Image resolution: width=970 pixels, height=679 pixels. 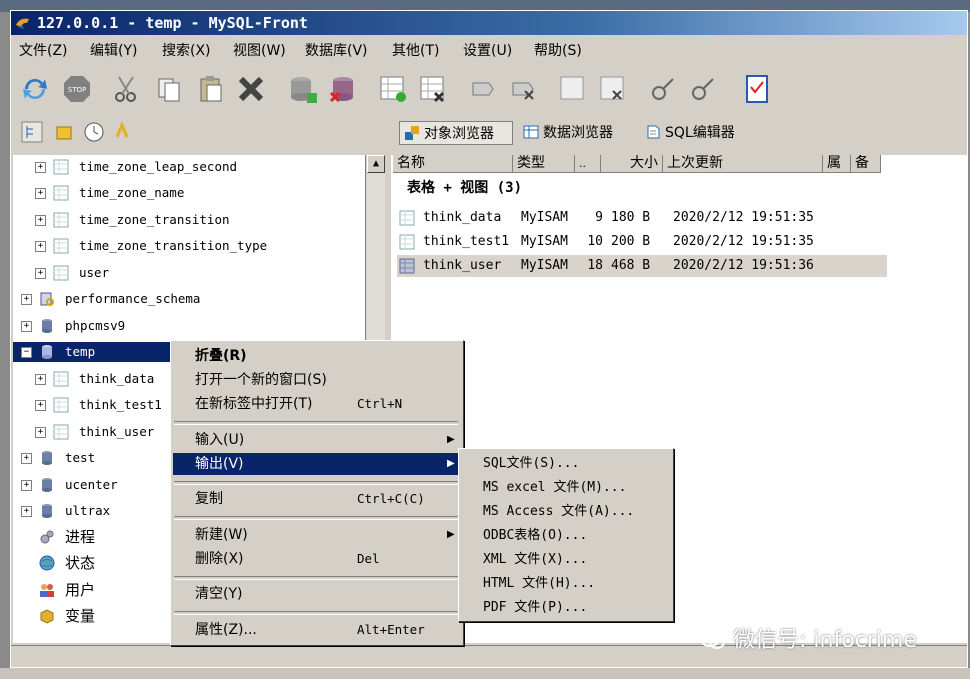 I want to click on sql-editor-icon, so click(x=653, y=132).